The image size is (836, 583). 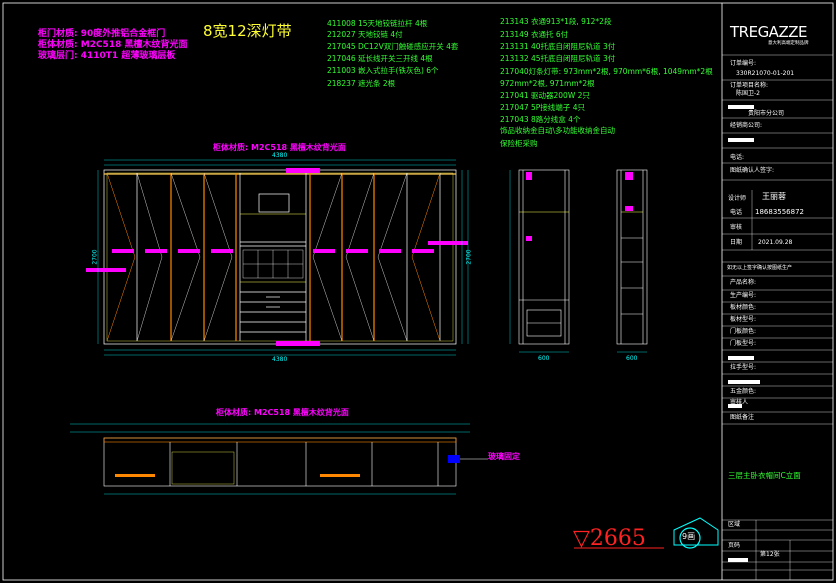 I want to click on dim-left-height: 2700, so click(x=95, y=257).